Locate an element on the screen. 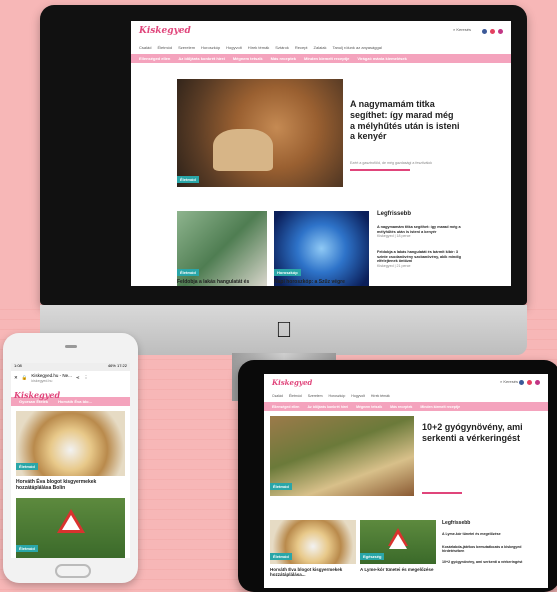 The height and width of the screenshot is (592, 557). desktop-search: ⌕ Keresés is located at coordinates (462, 29).